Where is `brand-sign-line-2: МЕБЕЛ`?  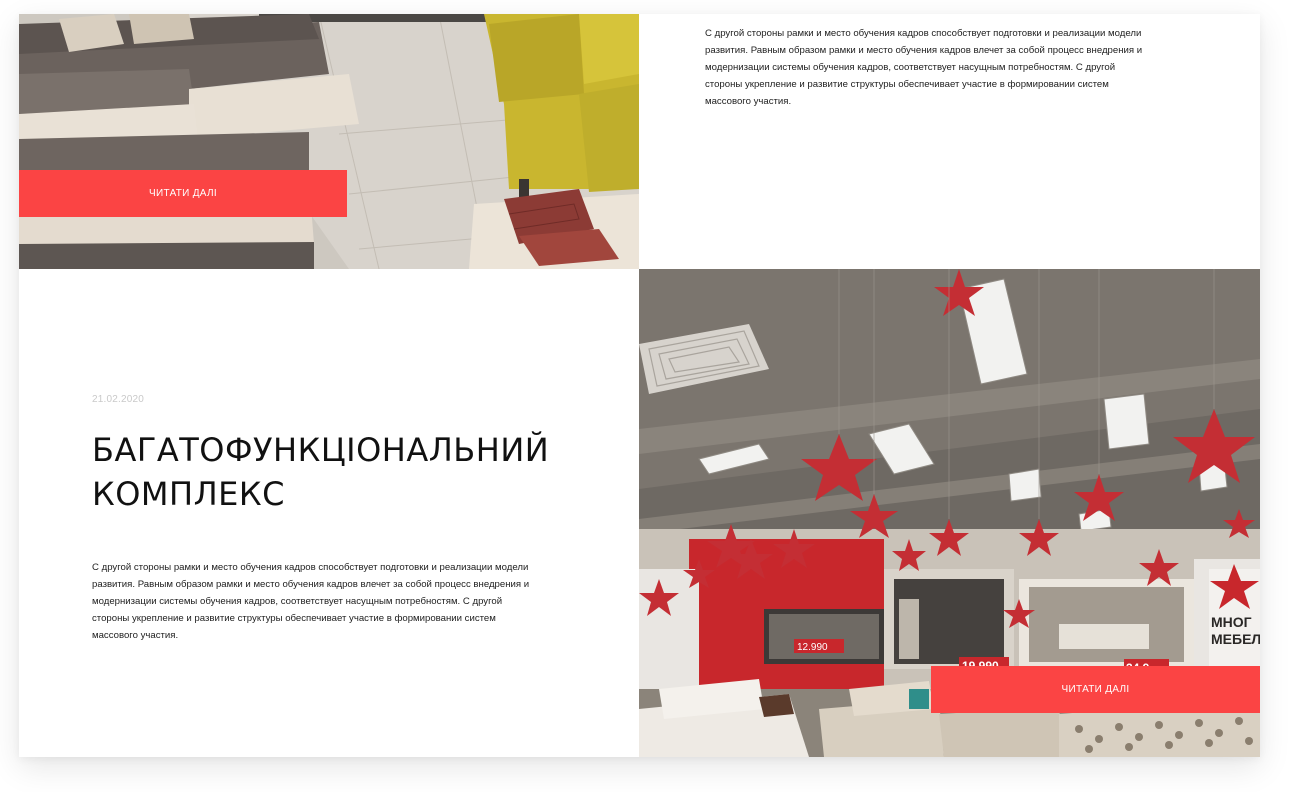 brand-sign-line-2: МЕБЕЛ is located at coordinates (1235, 639).